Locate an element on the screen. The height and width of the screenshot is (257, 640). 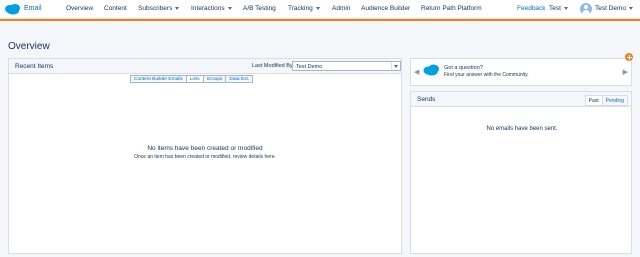
last-modified-by-select: Test Demo is located at coordinates (346, 66).